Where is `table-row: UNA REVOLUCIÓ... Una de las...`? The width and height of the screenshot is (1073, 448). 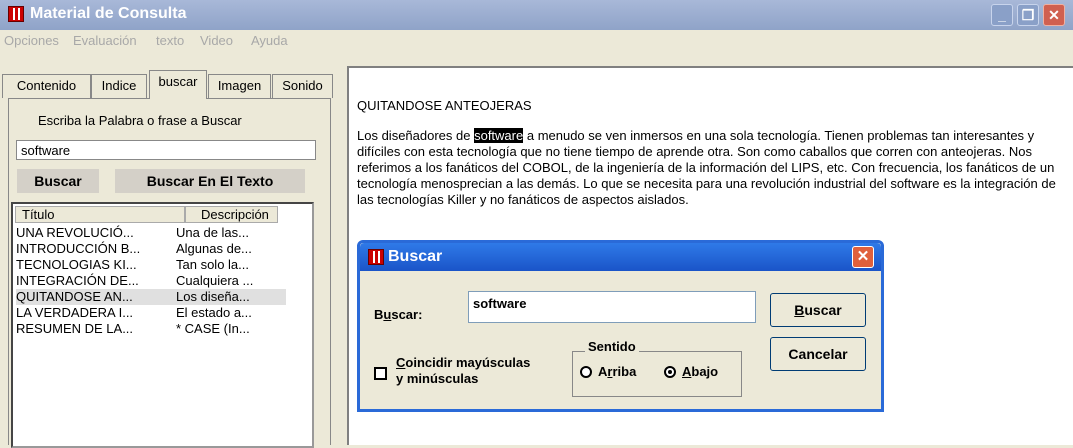 table-row: UNA REVOLUCIÓ... Una de las... is located at coordinates (151, 233).